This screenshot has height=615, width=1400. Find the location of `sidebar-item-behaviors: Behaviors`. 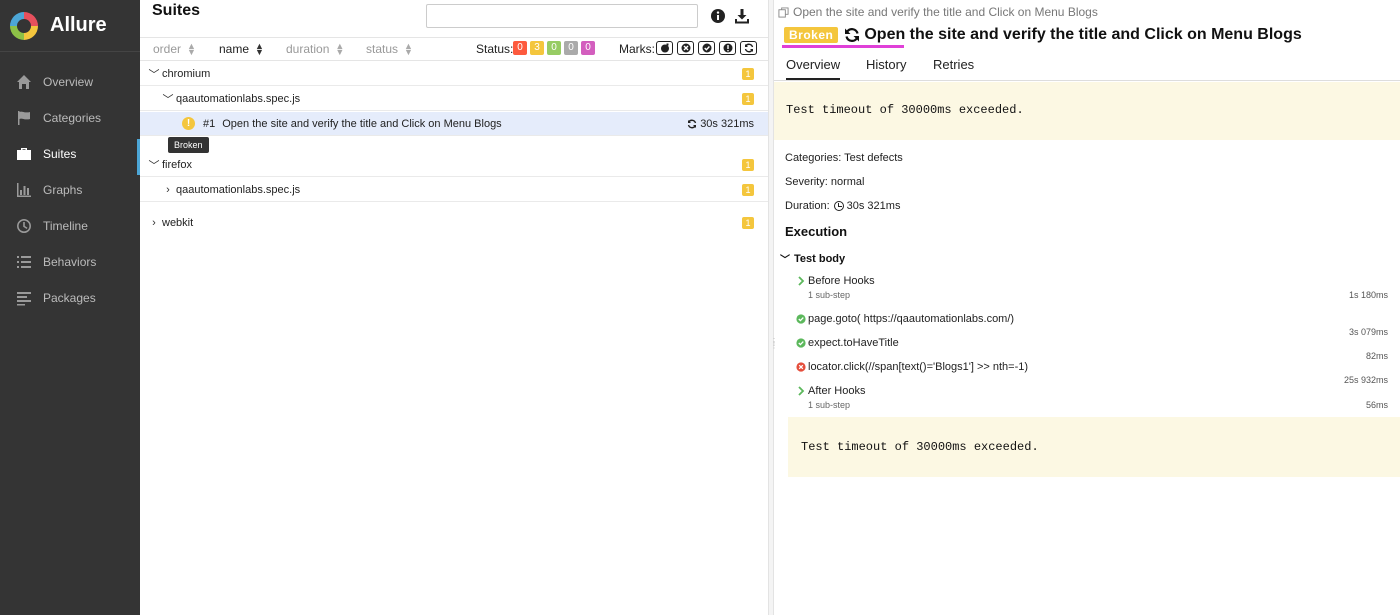

sidebar-item-behaviors: Behaviors is located at coordinates (70, 262).